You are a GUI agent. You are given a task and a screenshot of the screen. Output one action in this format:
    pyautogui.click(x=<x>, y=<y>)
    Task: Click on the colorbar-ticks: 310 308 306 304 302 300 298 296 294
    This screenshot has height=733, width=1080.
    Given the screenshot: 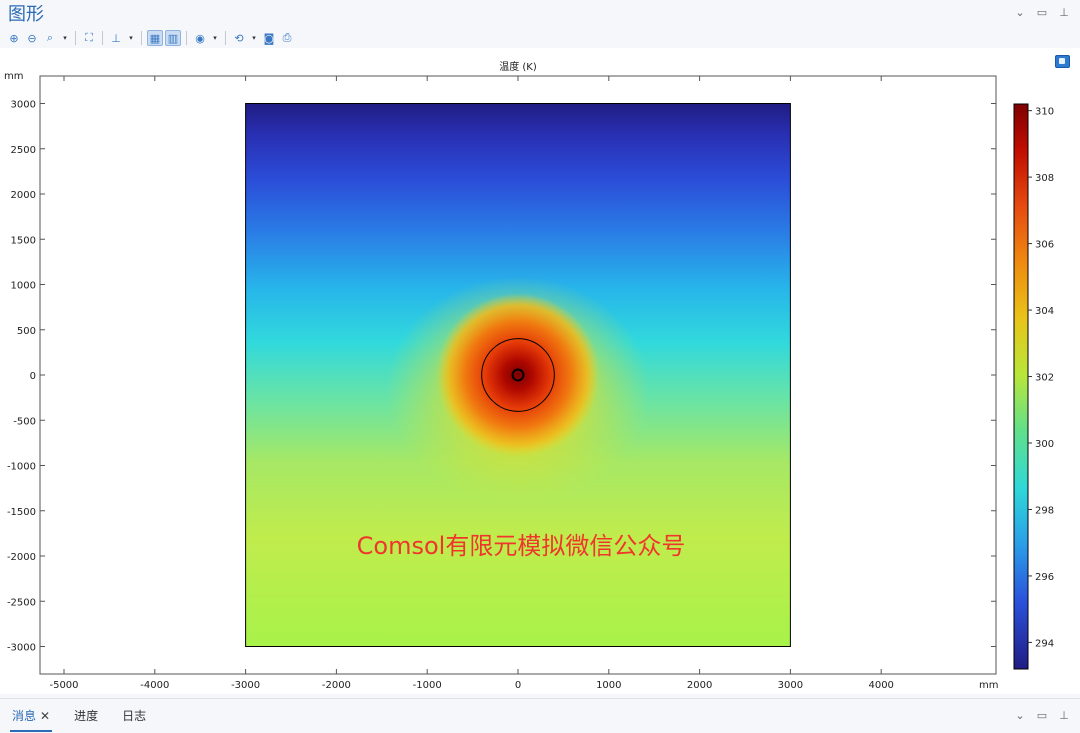 What is the action you would take?
    pyautogui.click(x=1041, y=378)
    